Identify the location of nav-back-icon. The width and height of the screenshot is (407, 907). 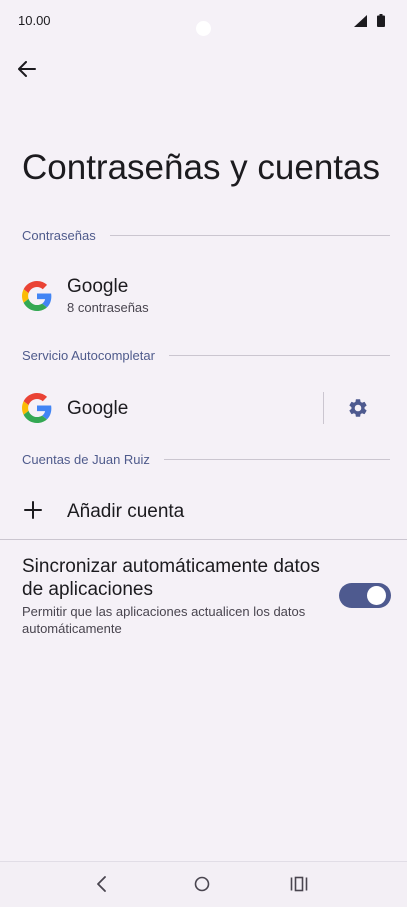
(101, 884).